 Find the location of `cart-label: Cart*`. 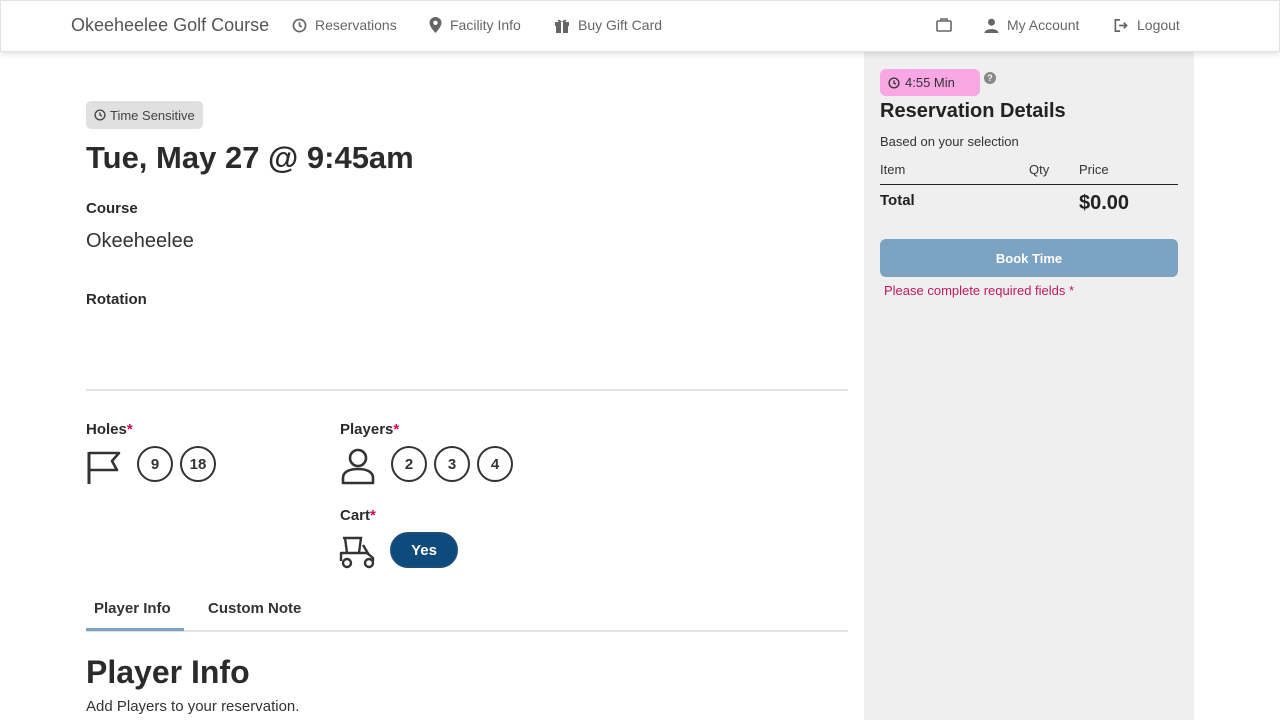

cart-label: Cart* is located at coordinates (358, 515).